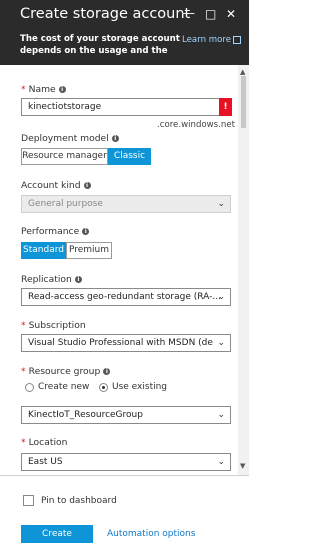 The image size is (320, 556). I want to click on scrollbar-thumb, so click(243, 102).